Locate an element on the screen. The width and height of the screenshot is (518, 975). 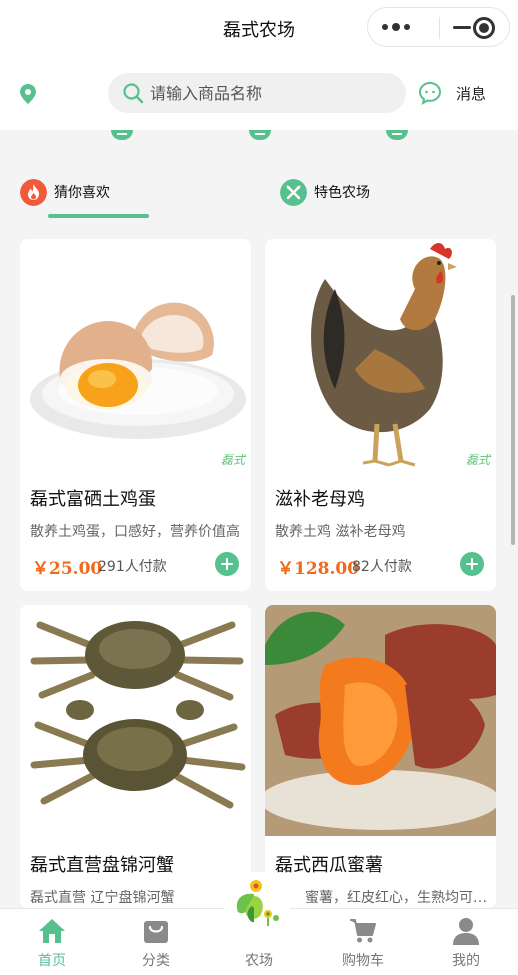
tab-label: 我的 is located at coordinates (466, 961).